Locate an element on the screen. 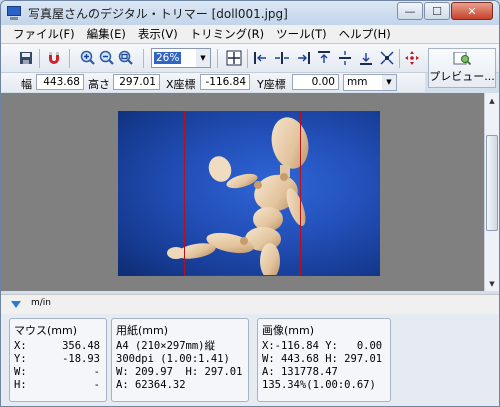 The image size is (500, 407). zoom-select: 26% ▼ is located at coordinates (181, 58).